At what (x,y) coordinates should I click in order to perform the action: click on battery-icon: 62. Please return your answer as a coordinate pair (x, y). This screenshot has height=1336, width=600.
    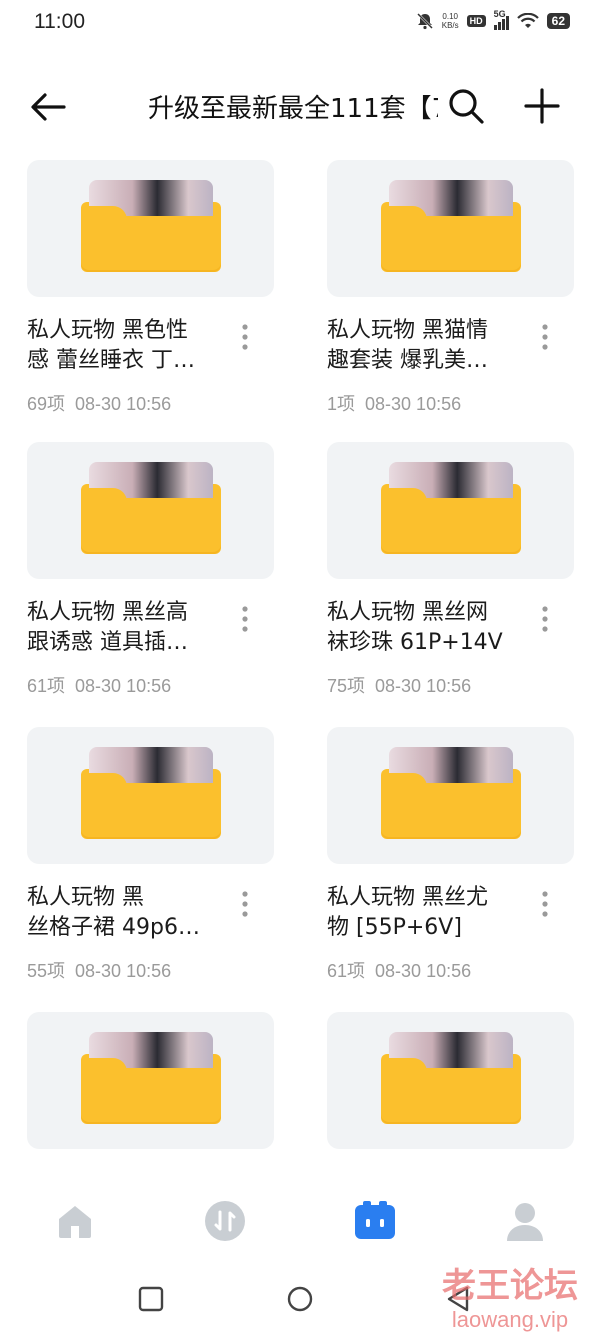
    Looking at the image, I should click on (558, 21).